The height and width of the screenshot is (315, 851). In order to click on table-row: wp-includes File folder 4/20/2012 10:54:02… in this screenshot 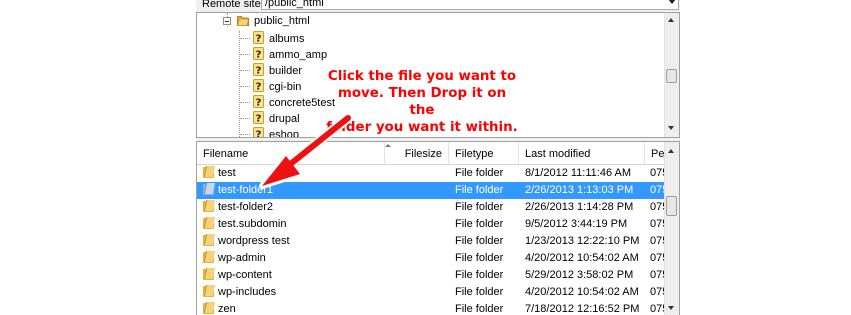, I will do `click(432, 292)`.